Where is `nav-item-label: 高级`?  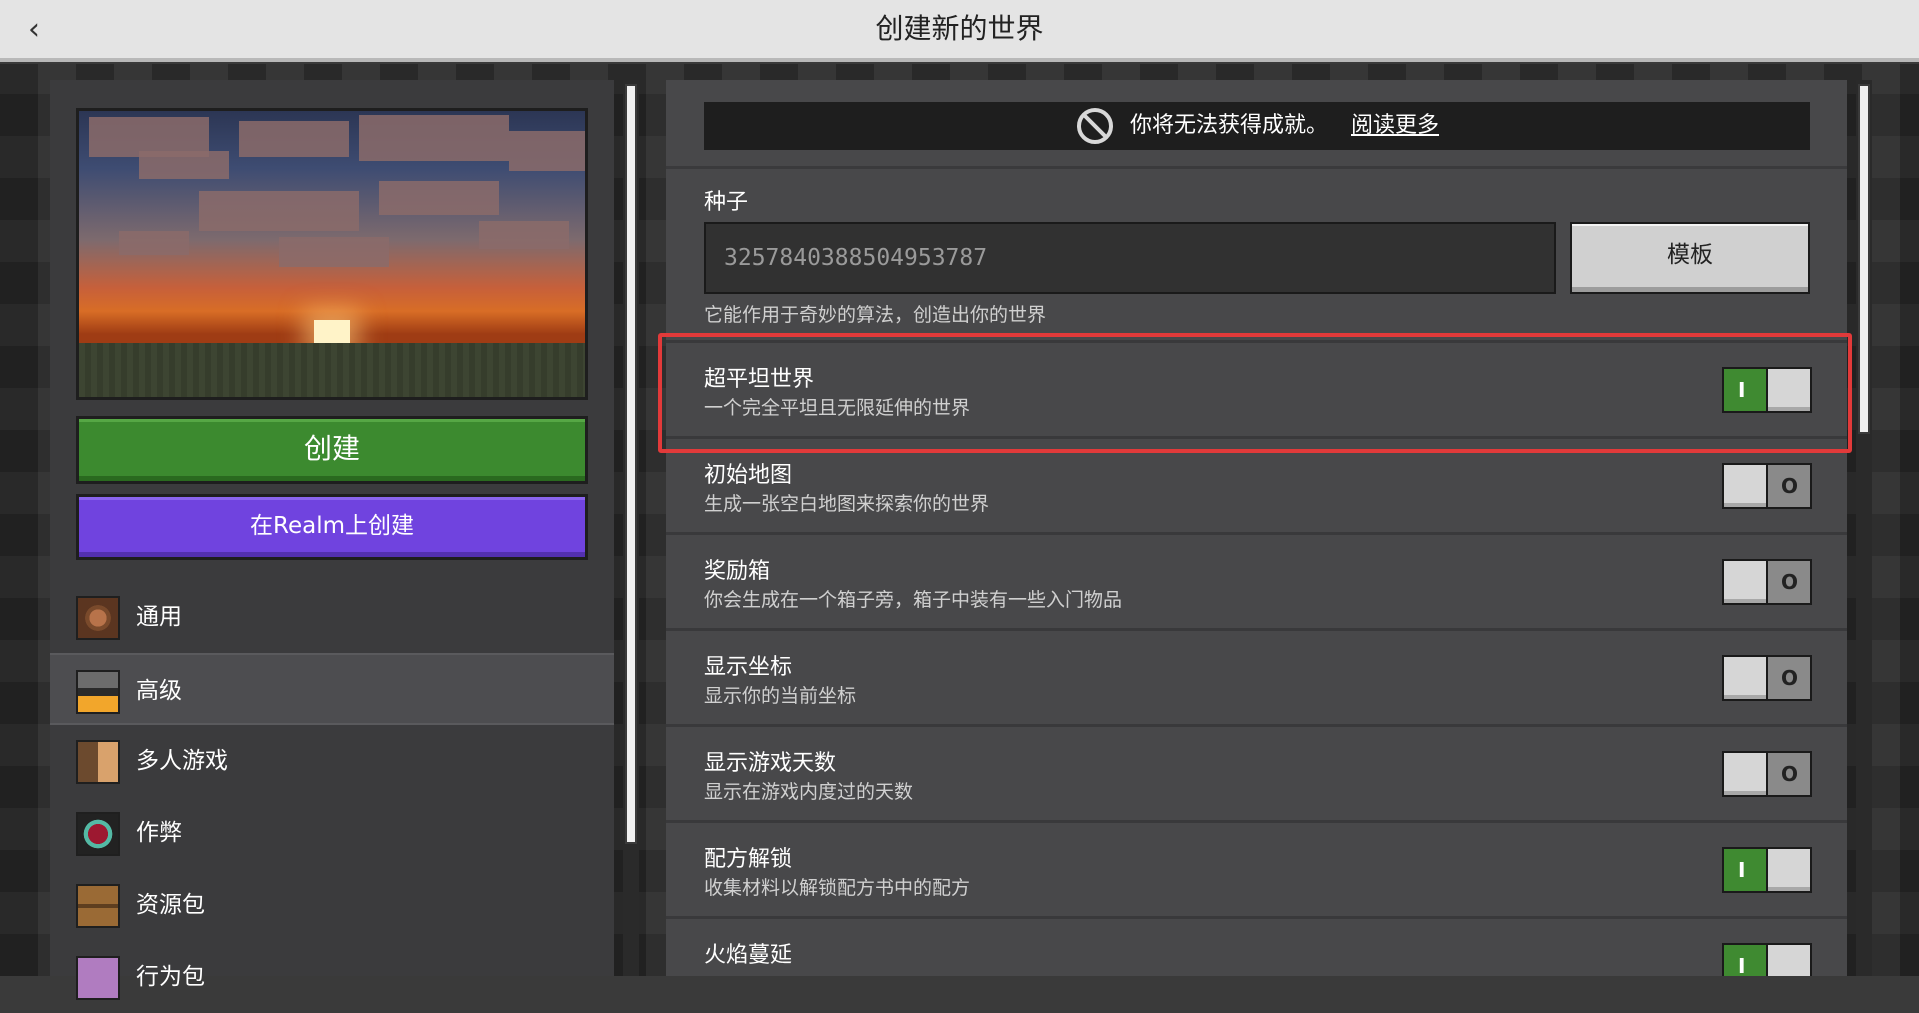 nav-item-label: 高级 is located at coordinates (159, 691).